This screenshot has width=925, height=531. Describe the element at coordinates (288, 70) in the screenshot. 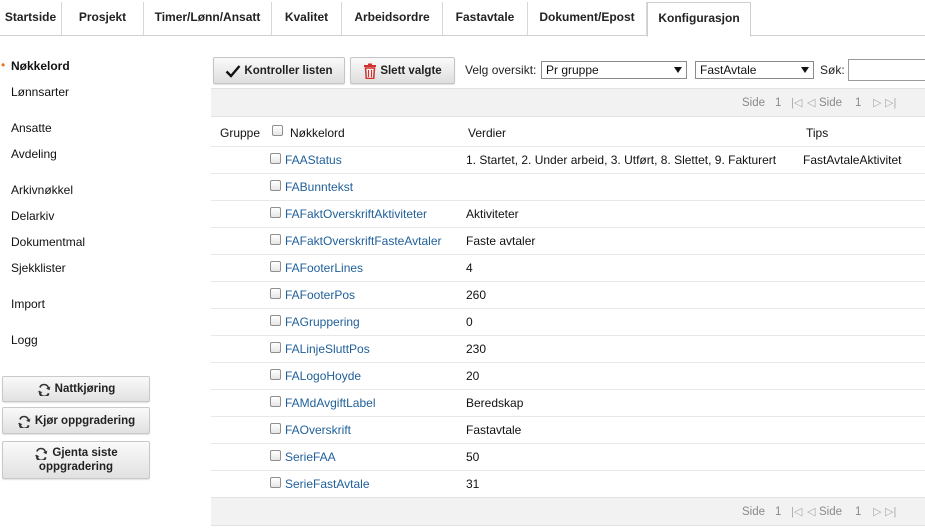

I see `kontroller-listen-label: Kontroller listen` at that location.